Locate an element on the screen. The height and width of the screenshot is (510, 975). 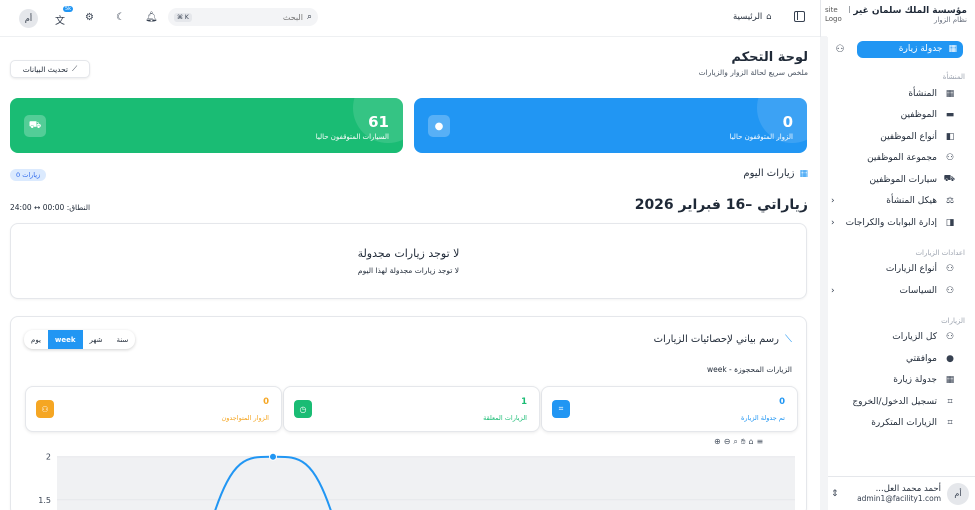
sidebar-item: ▦ المنشأة is located at coordinates (898, 94).